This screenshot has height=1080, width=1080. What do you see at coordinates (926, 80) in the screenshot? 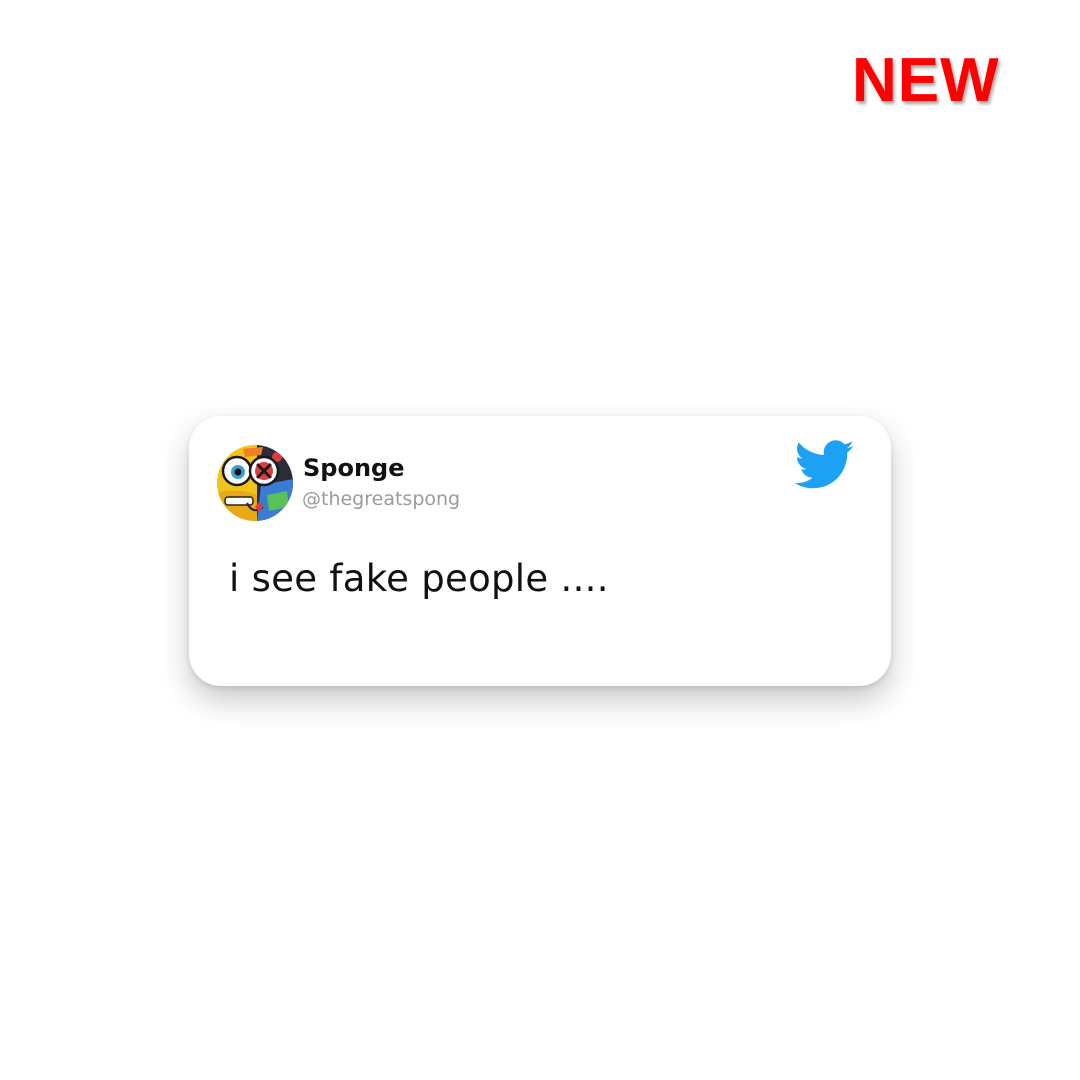
I see `new-badge: NEW` at bounding box center [926, 80].